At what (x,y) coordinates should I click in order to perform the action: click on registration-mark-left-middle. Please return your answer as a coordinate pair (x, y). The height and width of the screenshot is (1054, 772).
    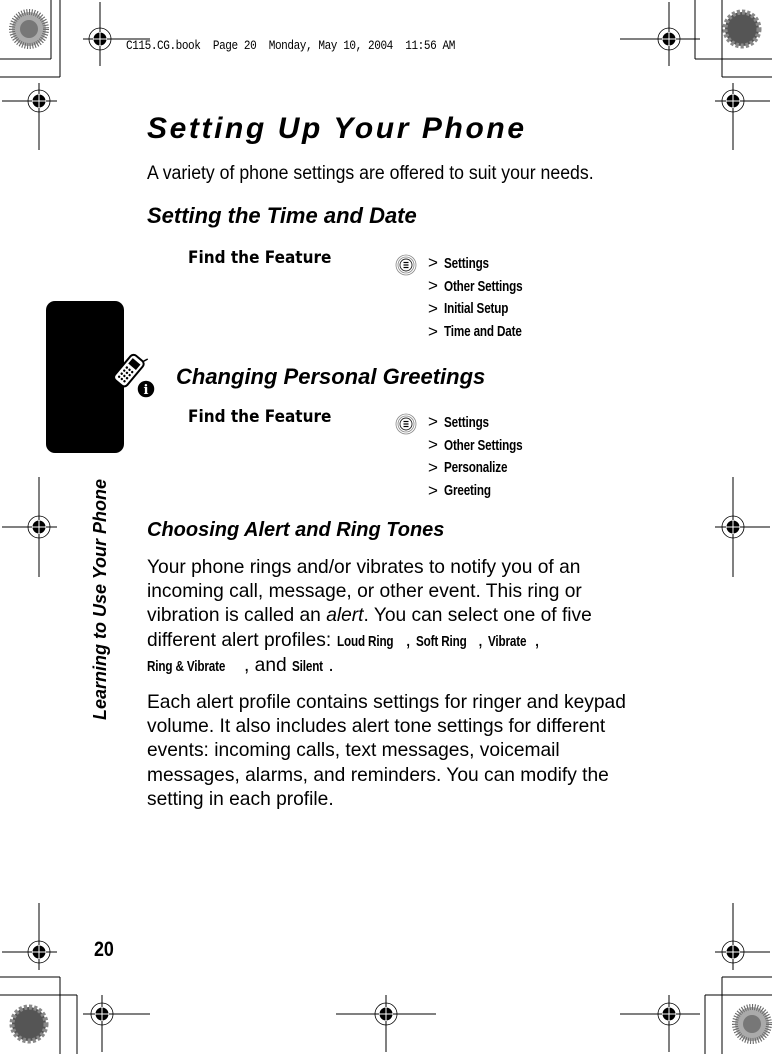
    Looking at the image, I should click on (29, 527).